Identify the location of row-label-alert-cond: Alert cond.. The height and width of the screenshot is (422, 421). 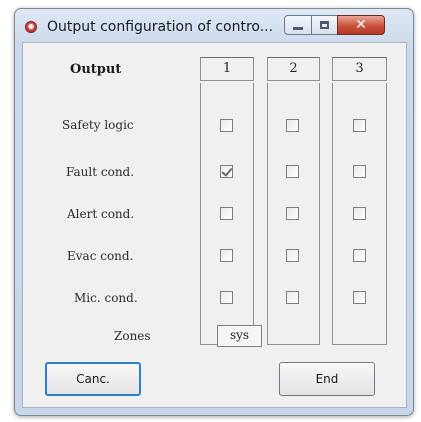
(101, 214).